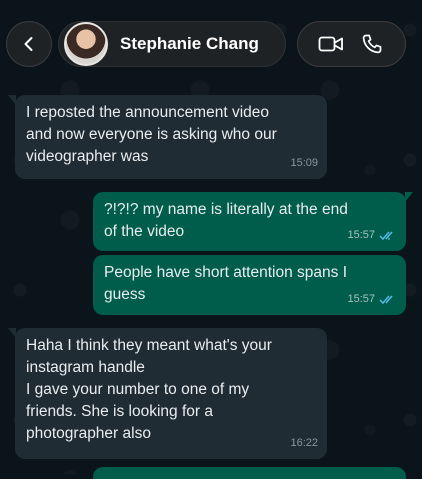  I want to click on video-call-button, so click(331, 44).